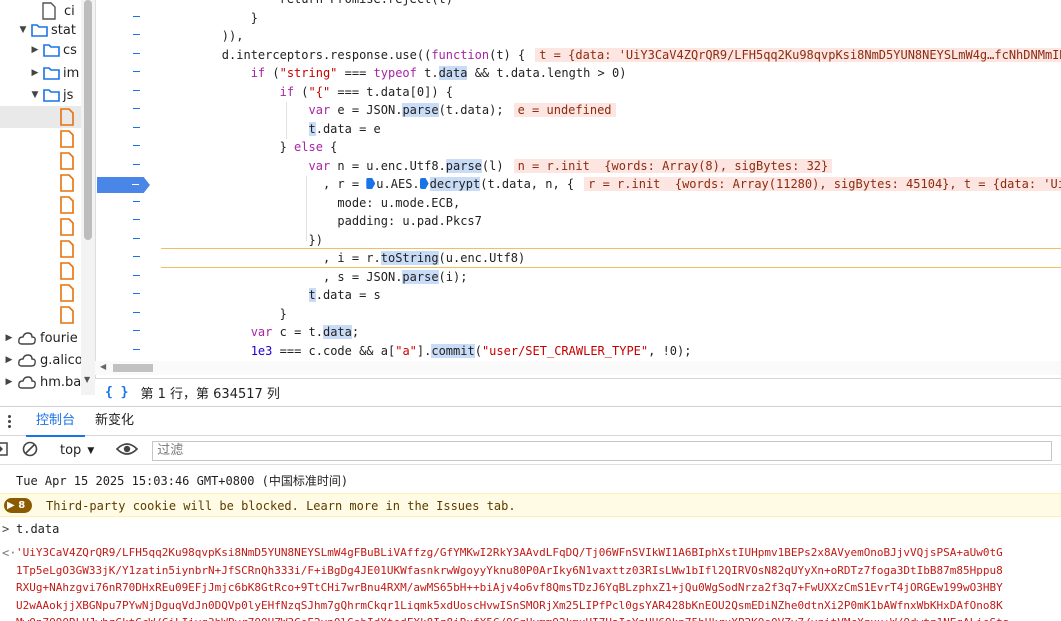 The width and height of the screenshot is (1061, 621). Describe the element at coordinates (602, 450) in the screenshot. I see `filter-input` at that location.